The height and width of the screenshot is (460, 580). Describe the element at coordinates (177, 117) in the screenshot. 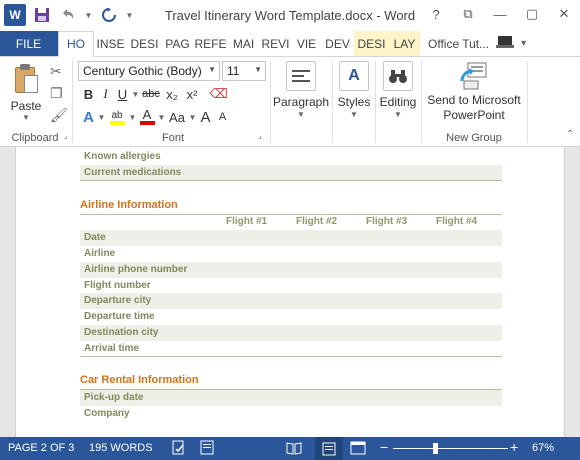

I see `change-case-button: Aa` at that location.